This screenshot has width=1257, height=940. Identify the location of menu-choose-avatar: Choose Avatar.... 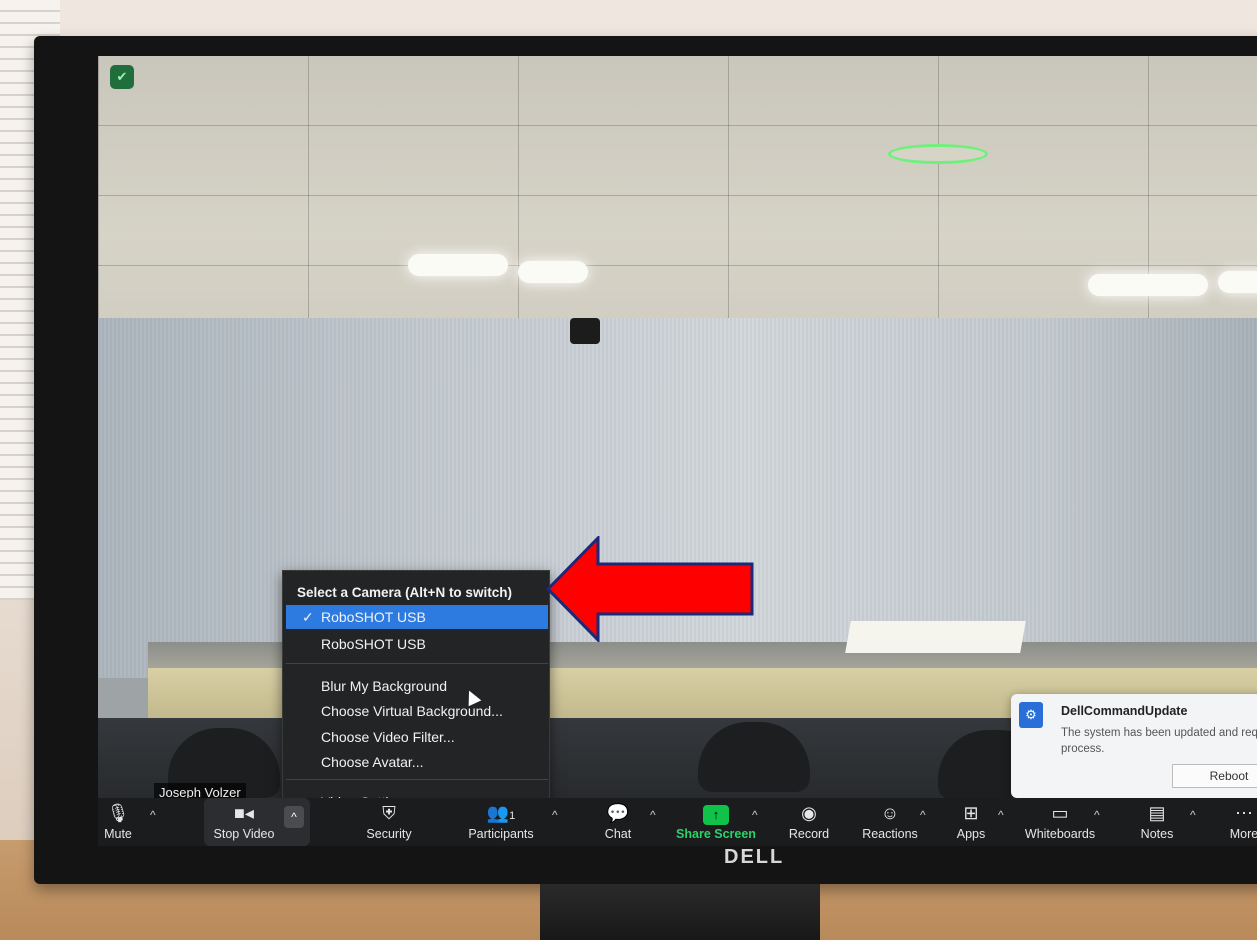
(417, 762).